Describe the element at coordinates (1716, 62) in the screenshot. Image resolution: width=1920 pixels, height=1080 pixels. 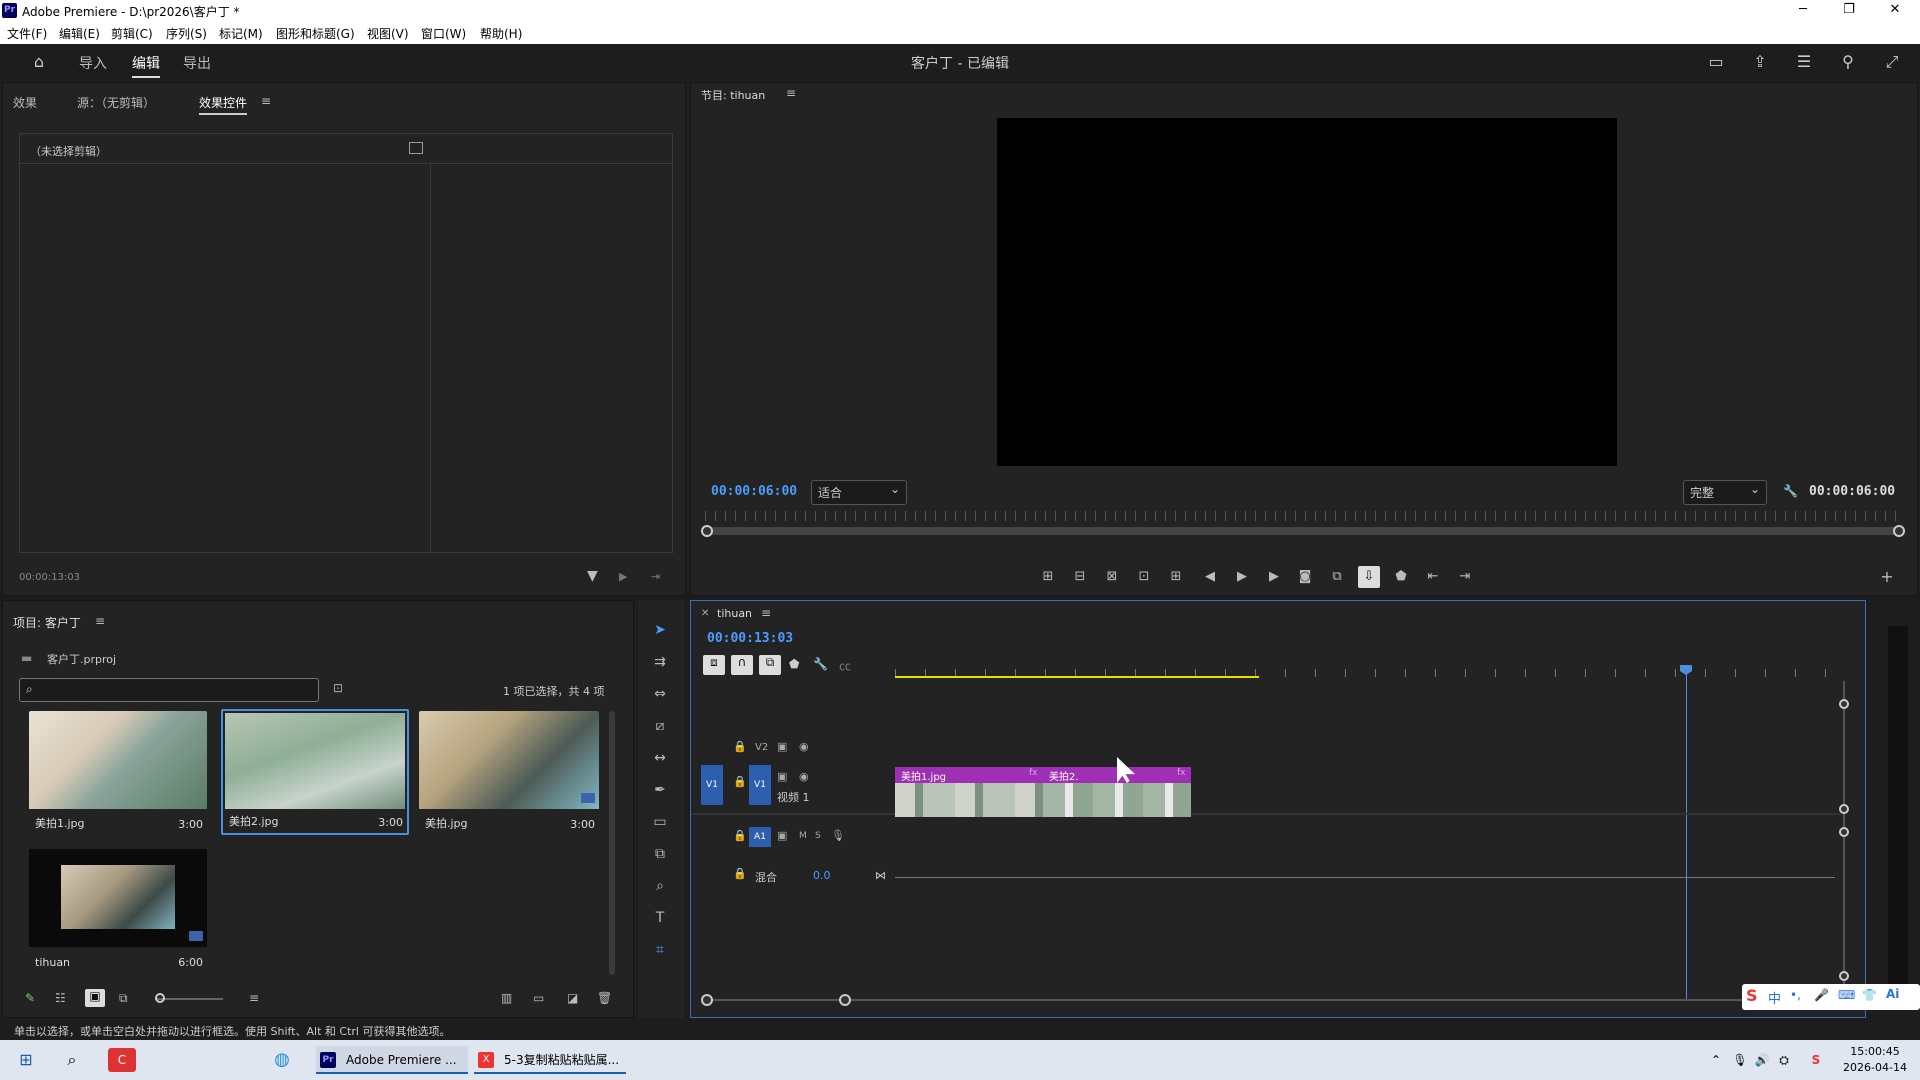
I see `workspace-icon: ▭` at that location.